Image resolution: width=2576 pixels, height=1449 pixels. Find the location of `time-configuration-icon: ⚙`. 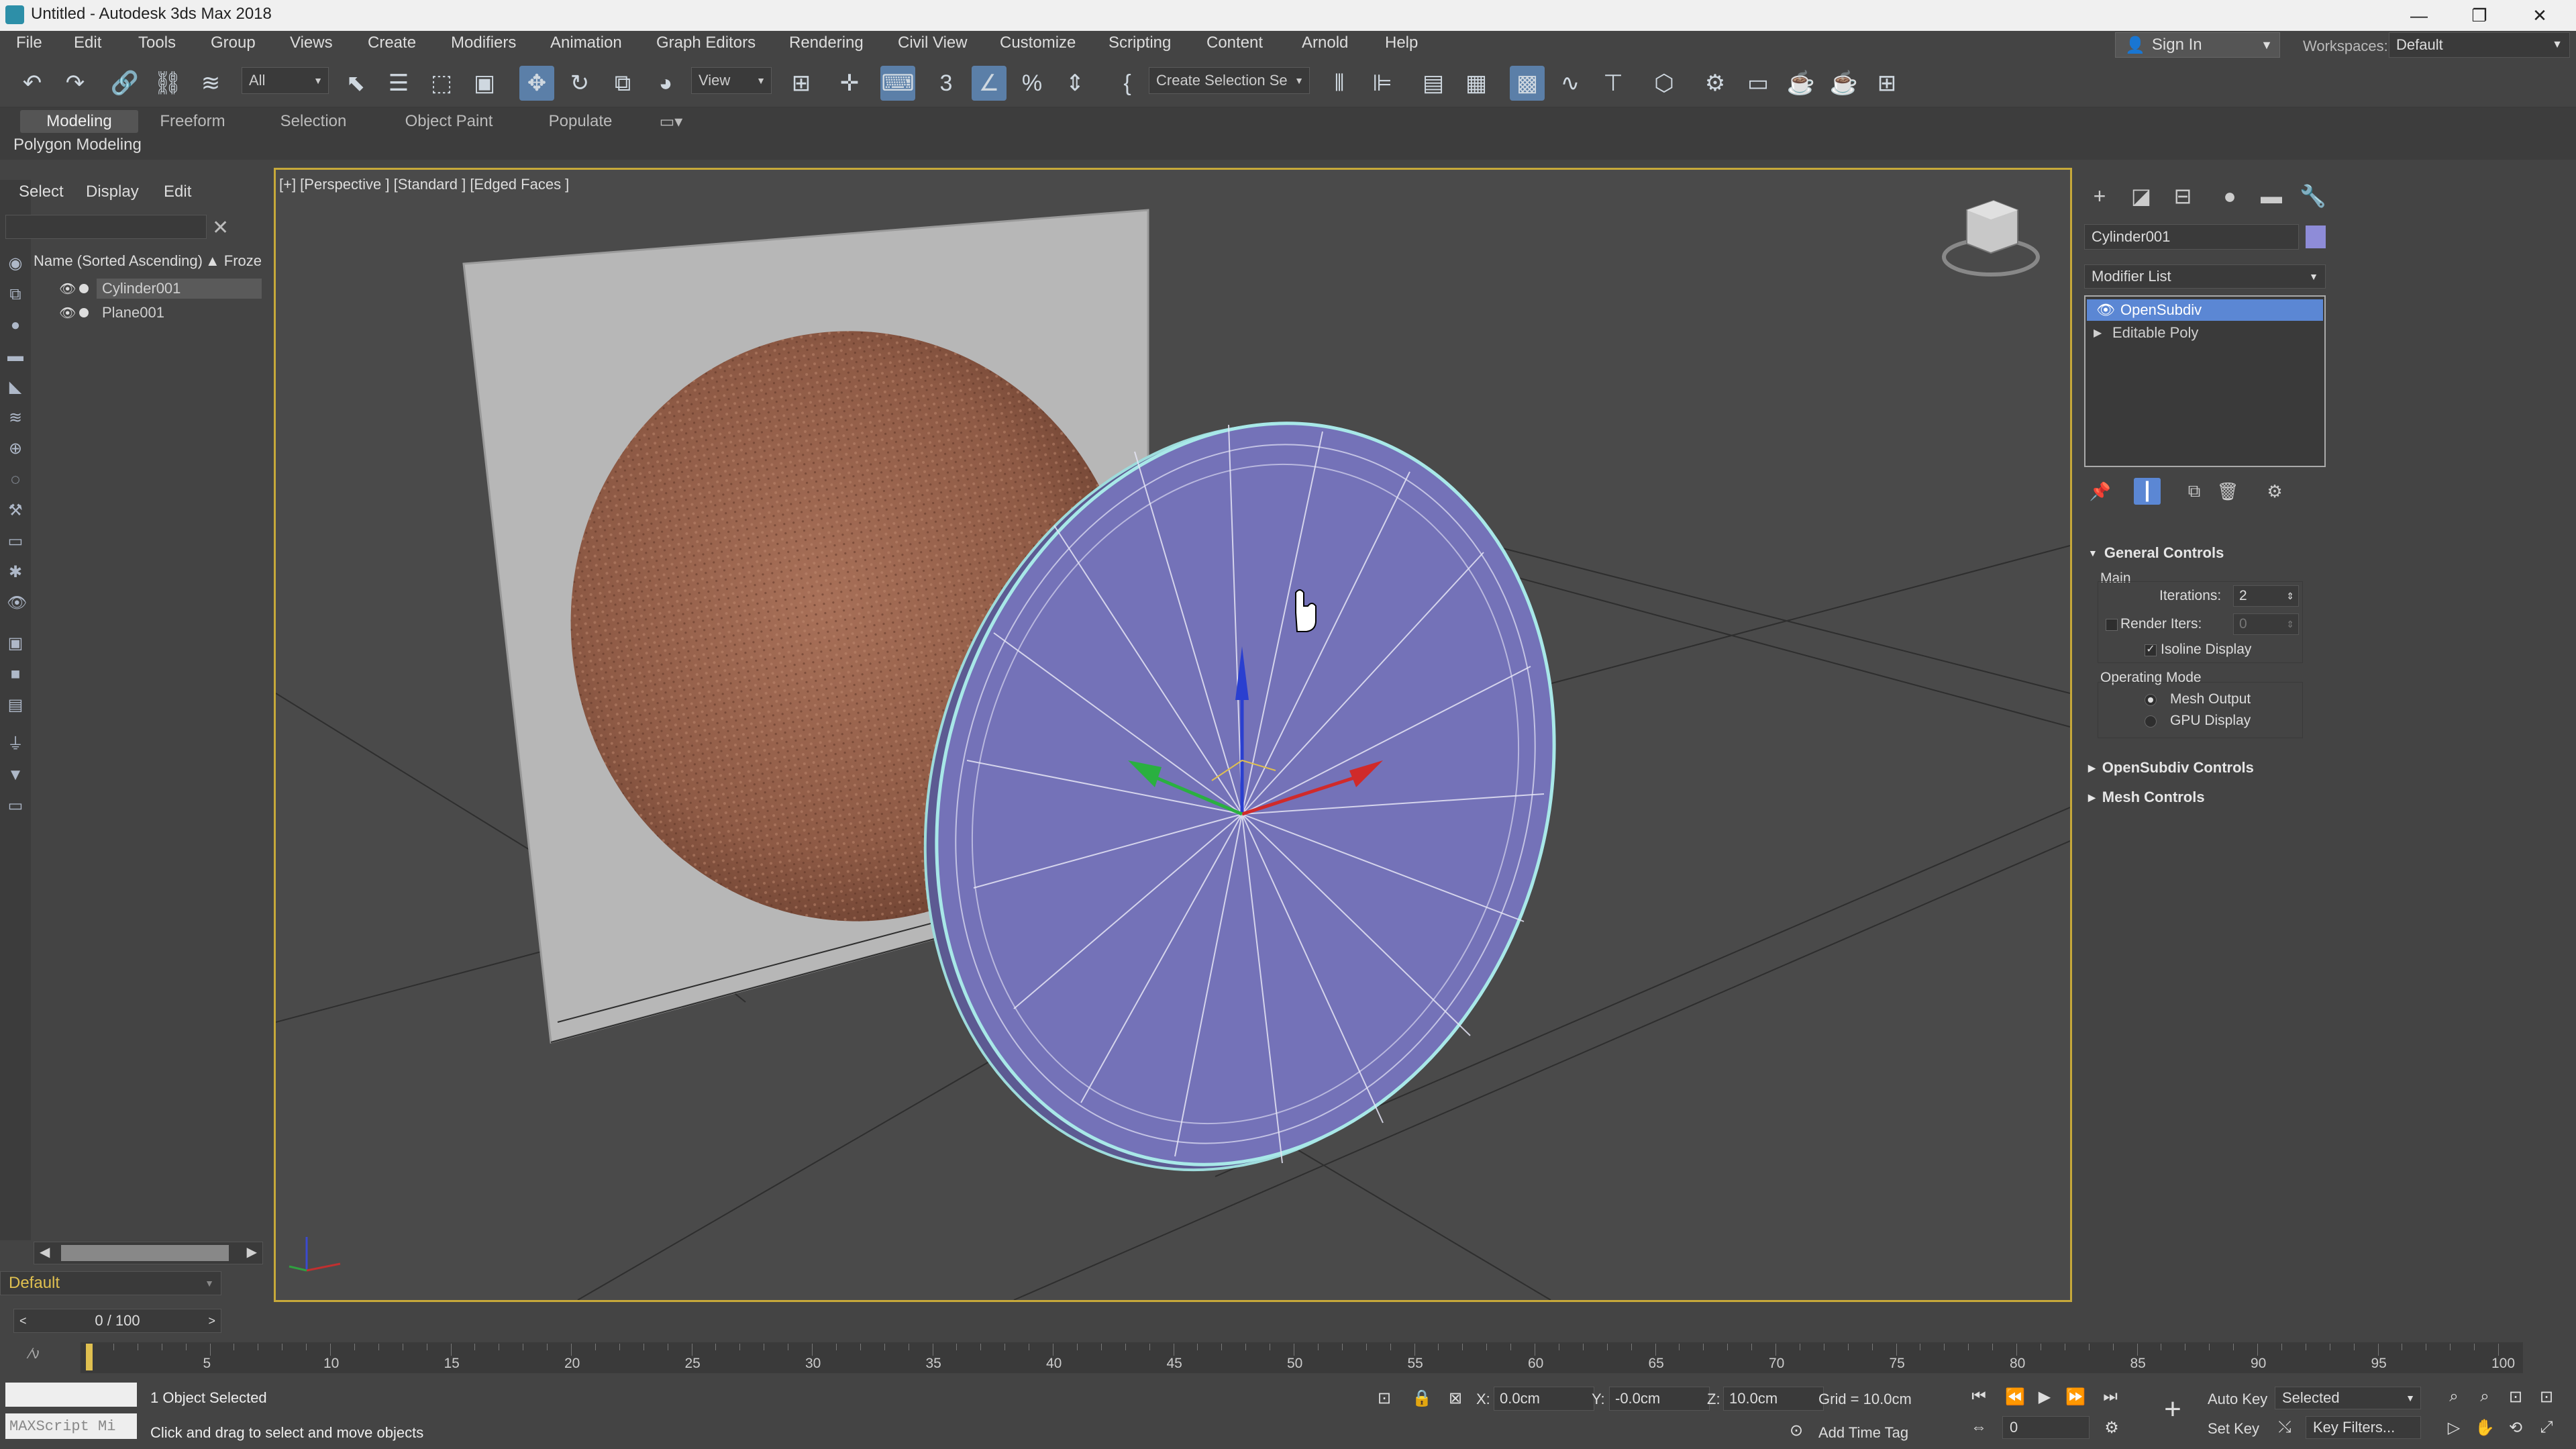

time-configuration-icon: ⚙ is located at coordinates (2111, 1427).